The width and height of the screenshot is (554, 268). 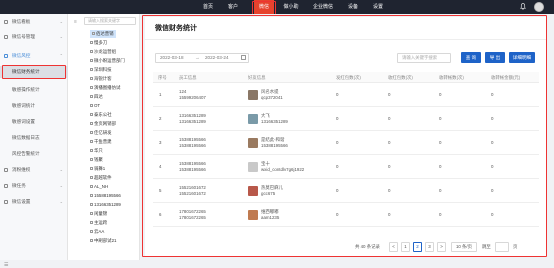 What do you see at coordinates (34, 138) in the screenshot?
I see `sidebar-item-data-log: 微信数据日志` at bounding box center [34, 138].